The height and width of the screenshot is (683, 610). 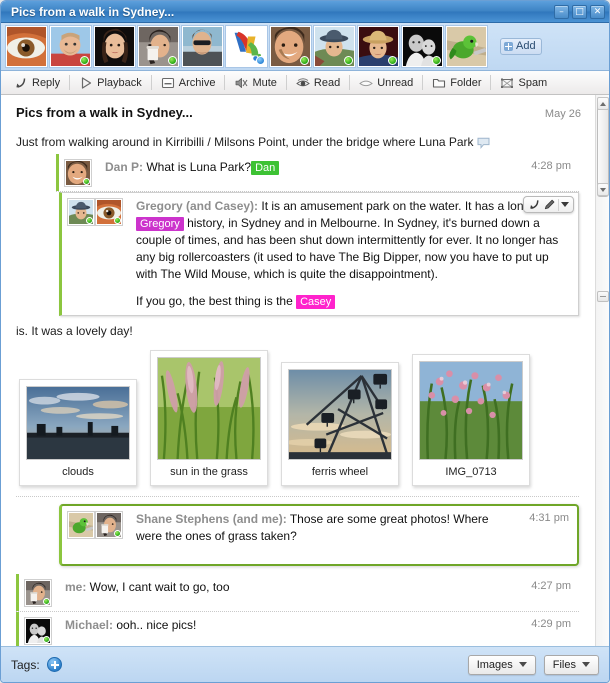 What do you see at coordinates (603, 189) in the screenshot?
I see `scroll-down-arrow-icon` at bounding box center [603, 189].